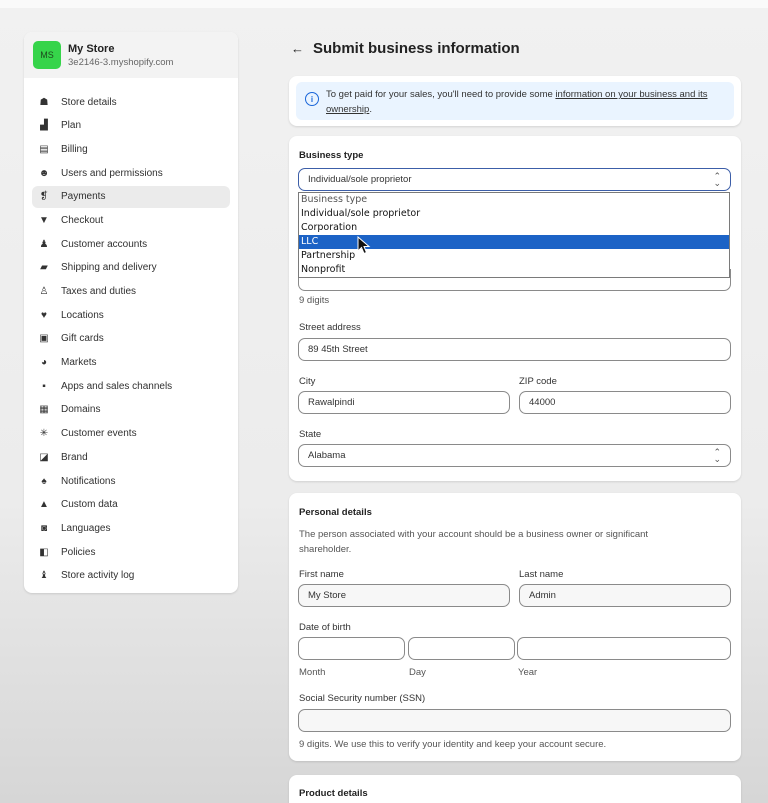  Describe the element at coordinates (117, 386) in the screenshot. I see `sidebar-item-label: Apps and sales channels` at that location.